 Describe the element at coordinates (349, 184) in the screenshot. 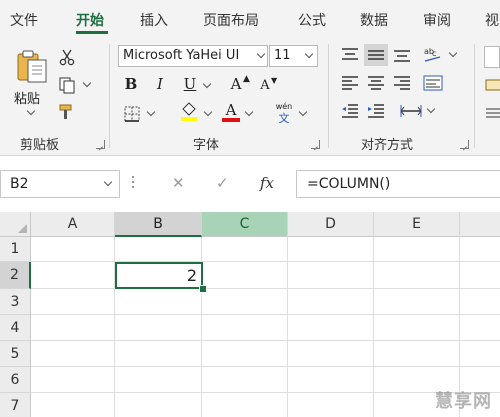

I see `formula-text: =COLUMN()` at that location.